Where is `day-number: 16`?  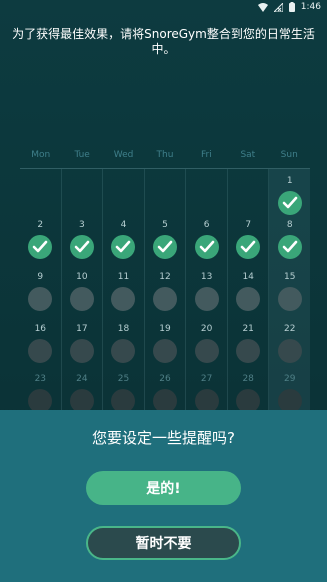
day-number: 16 is located at coordinates (40, 329).